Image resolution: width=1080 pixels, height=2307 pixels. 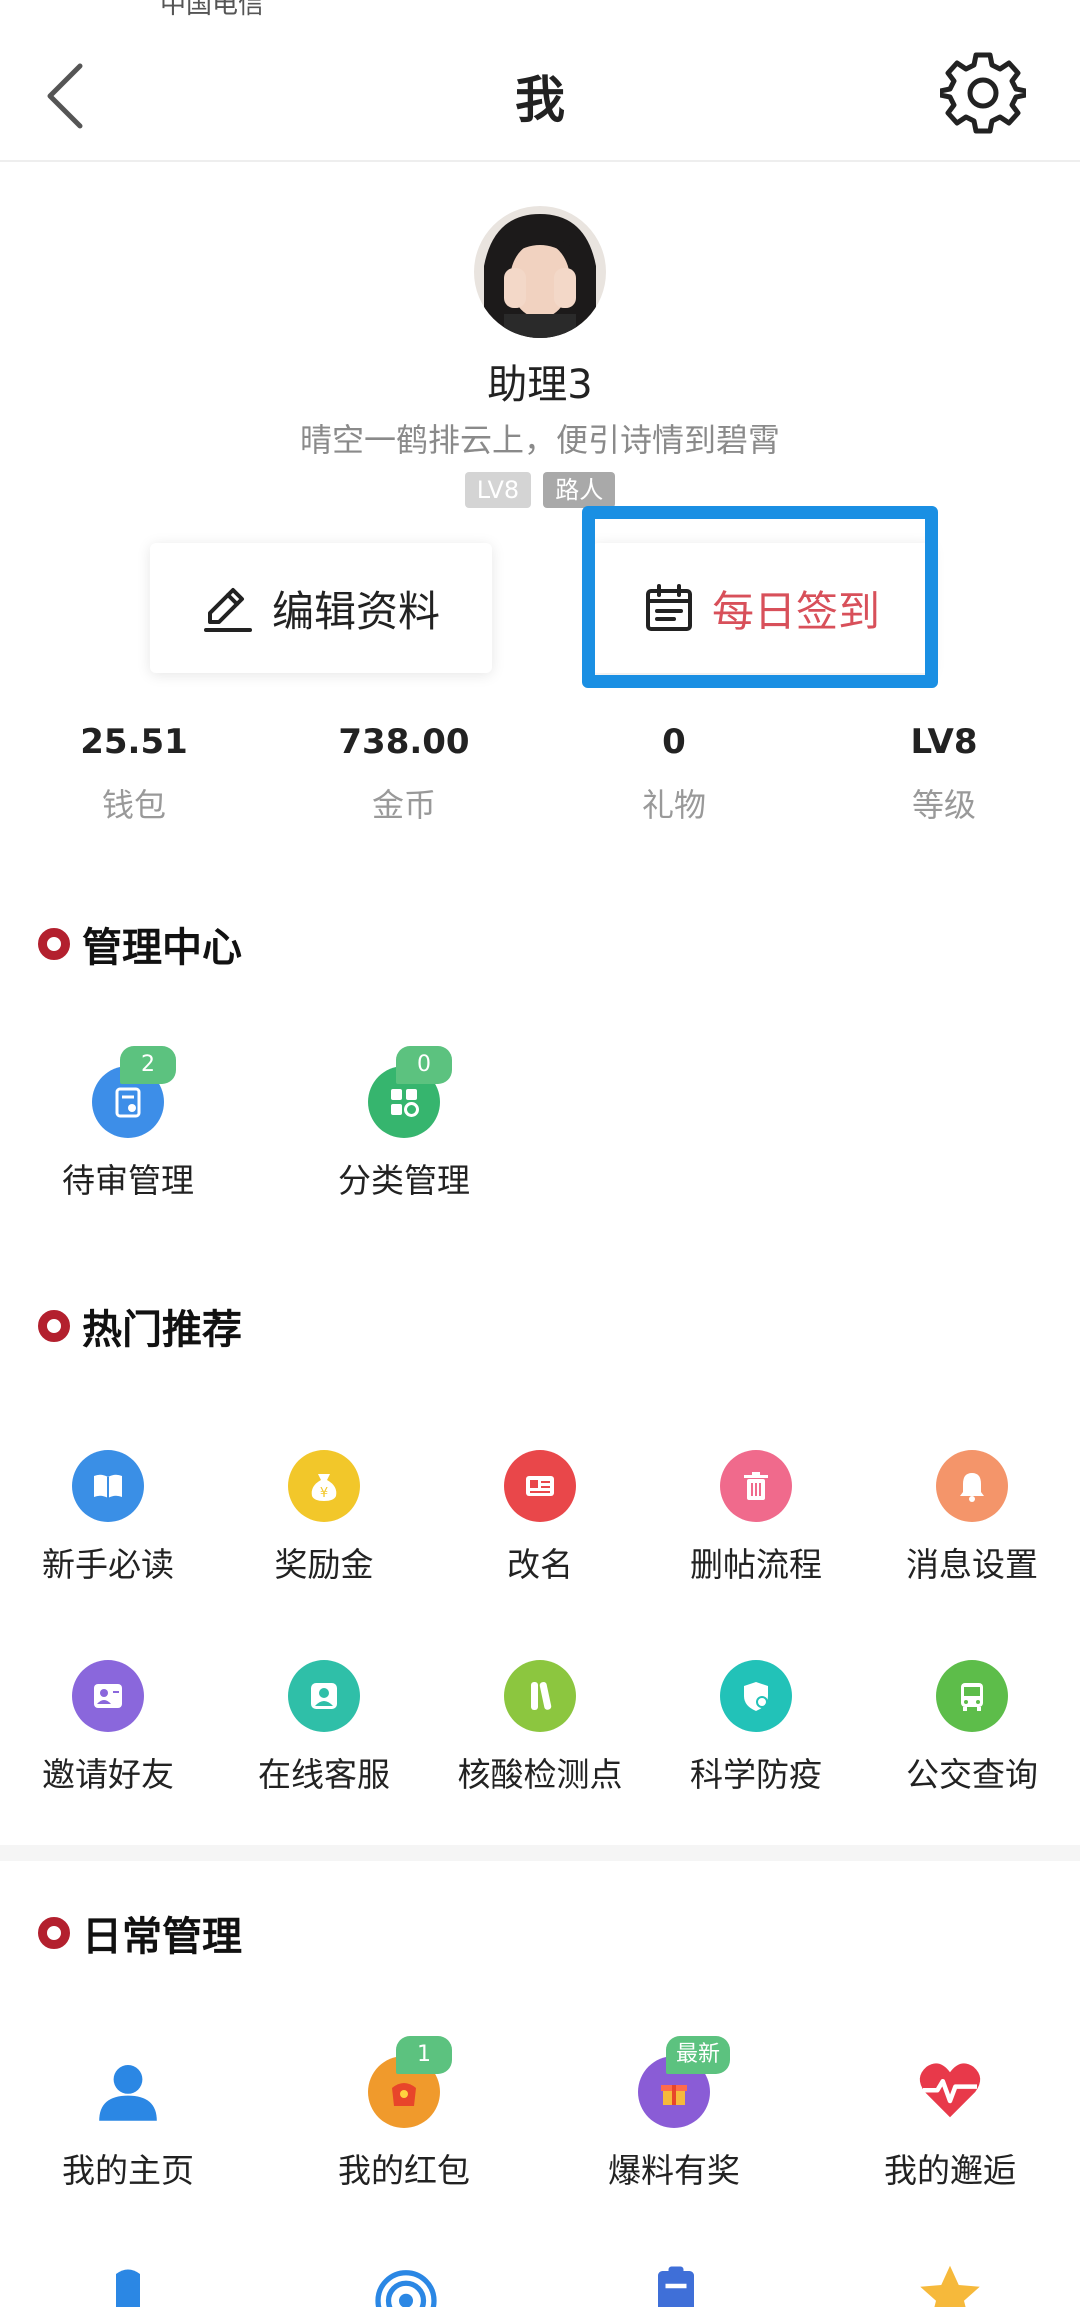 What do you see at coordinates (134, 774) in the screenshot?
I see `stat-wallet: 25.51 钱包` at bounding box center [134, 774].